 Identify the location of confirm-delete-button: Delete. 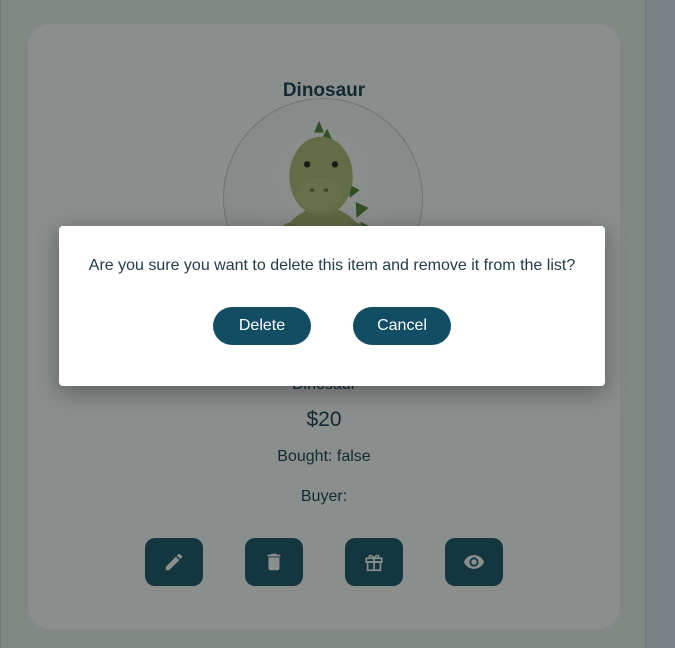
(262, 326).